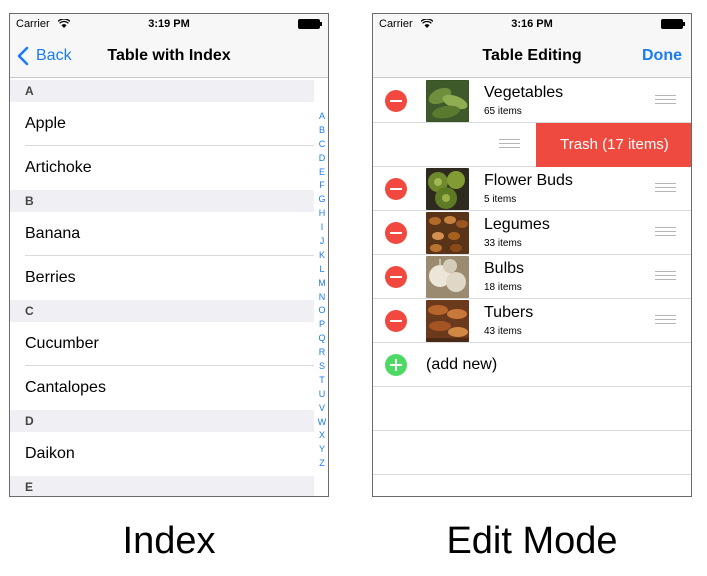  What do you see at coordinates (162, 234) in the screenshot?
I see `table-row: Banana` at bounding box center [162, 234].